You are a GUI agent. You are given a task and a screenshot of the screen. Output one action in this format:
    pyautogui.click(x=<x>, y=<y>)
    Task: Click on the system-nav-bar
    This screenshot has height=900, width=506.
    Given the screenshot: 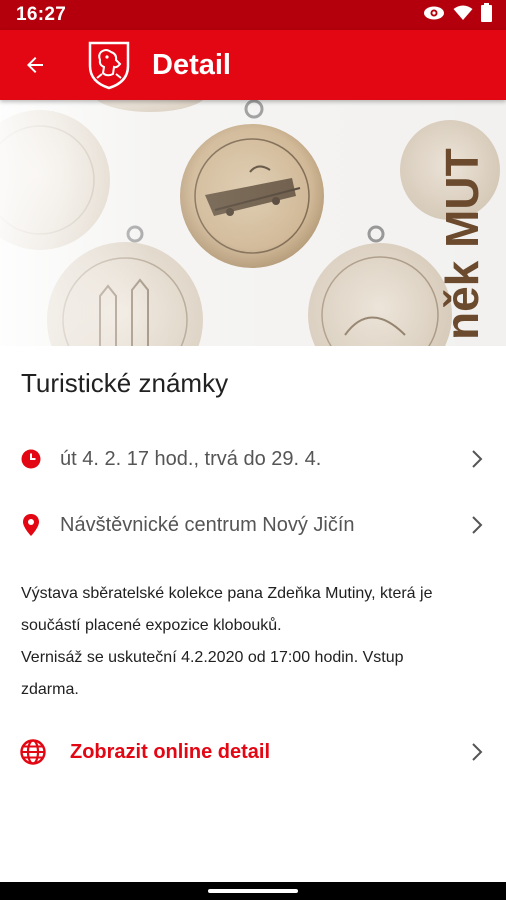 What is the action you would take?
    pyautogui.click(x=253, y=891)
    